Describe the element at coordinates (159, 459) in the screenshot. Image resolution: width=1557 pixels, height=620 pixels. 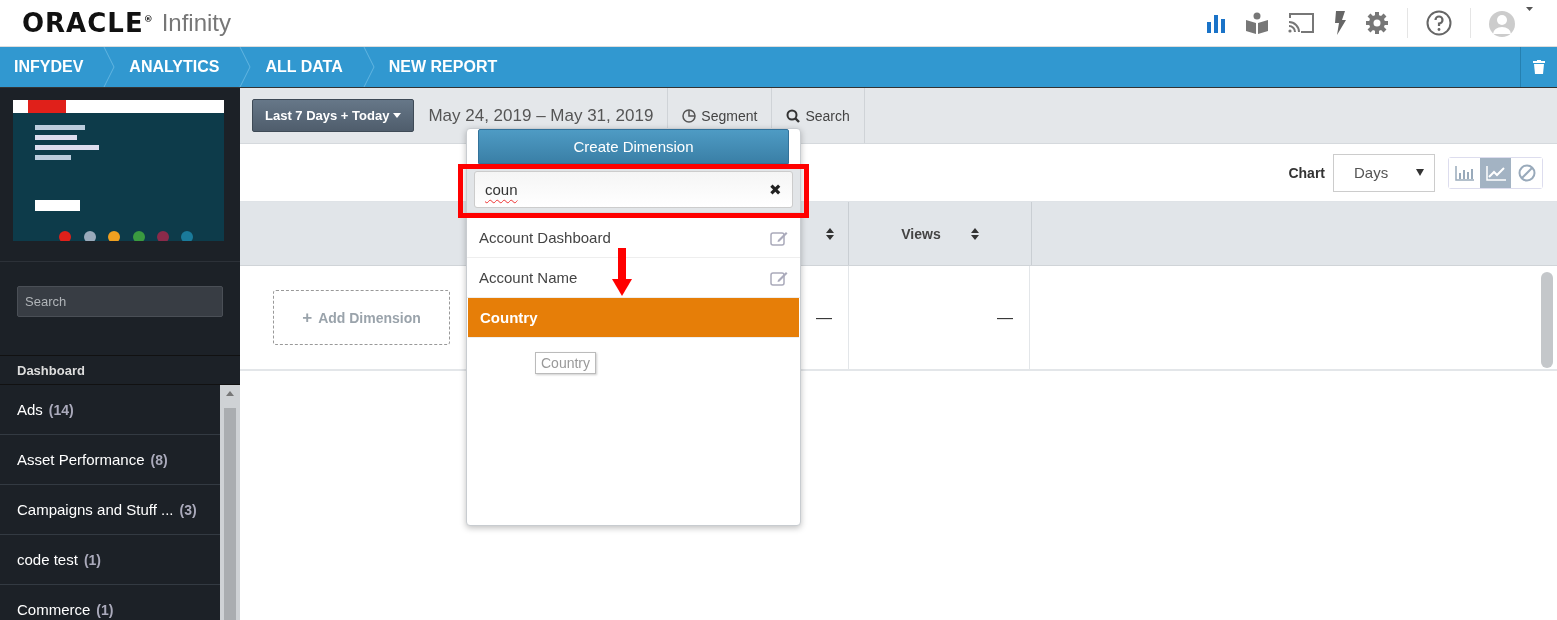
I see `dashboard-count: (8)` at that location.